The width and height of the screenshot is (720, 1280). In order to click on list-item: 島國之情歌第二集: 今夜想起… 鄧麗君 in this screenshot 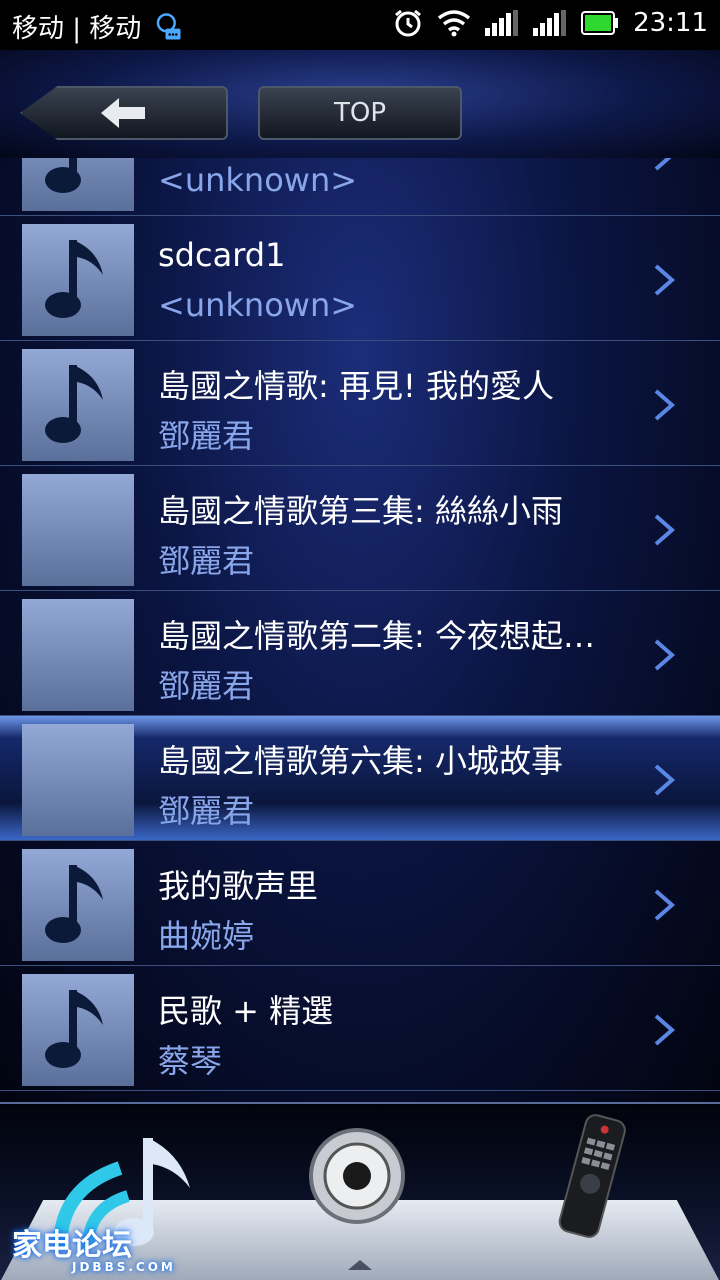, I will do `click(360, 653)`.